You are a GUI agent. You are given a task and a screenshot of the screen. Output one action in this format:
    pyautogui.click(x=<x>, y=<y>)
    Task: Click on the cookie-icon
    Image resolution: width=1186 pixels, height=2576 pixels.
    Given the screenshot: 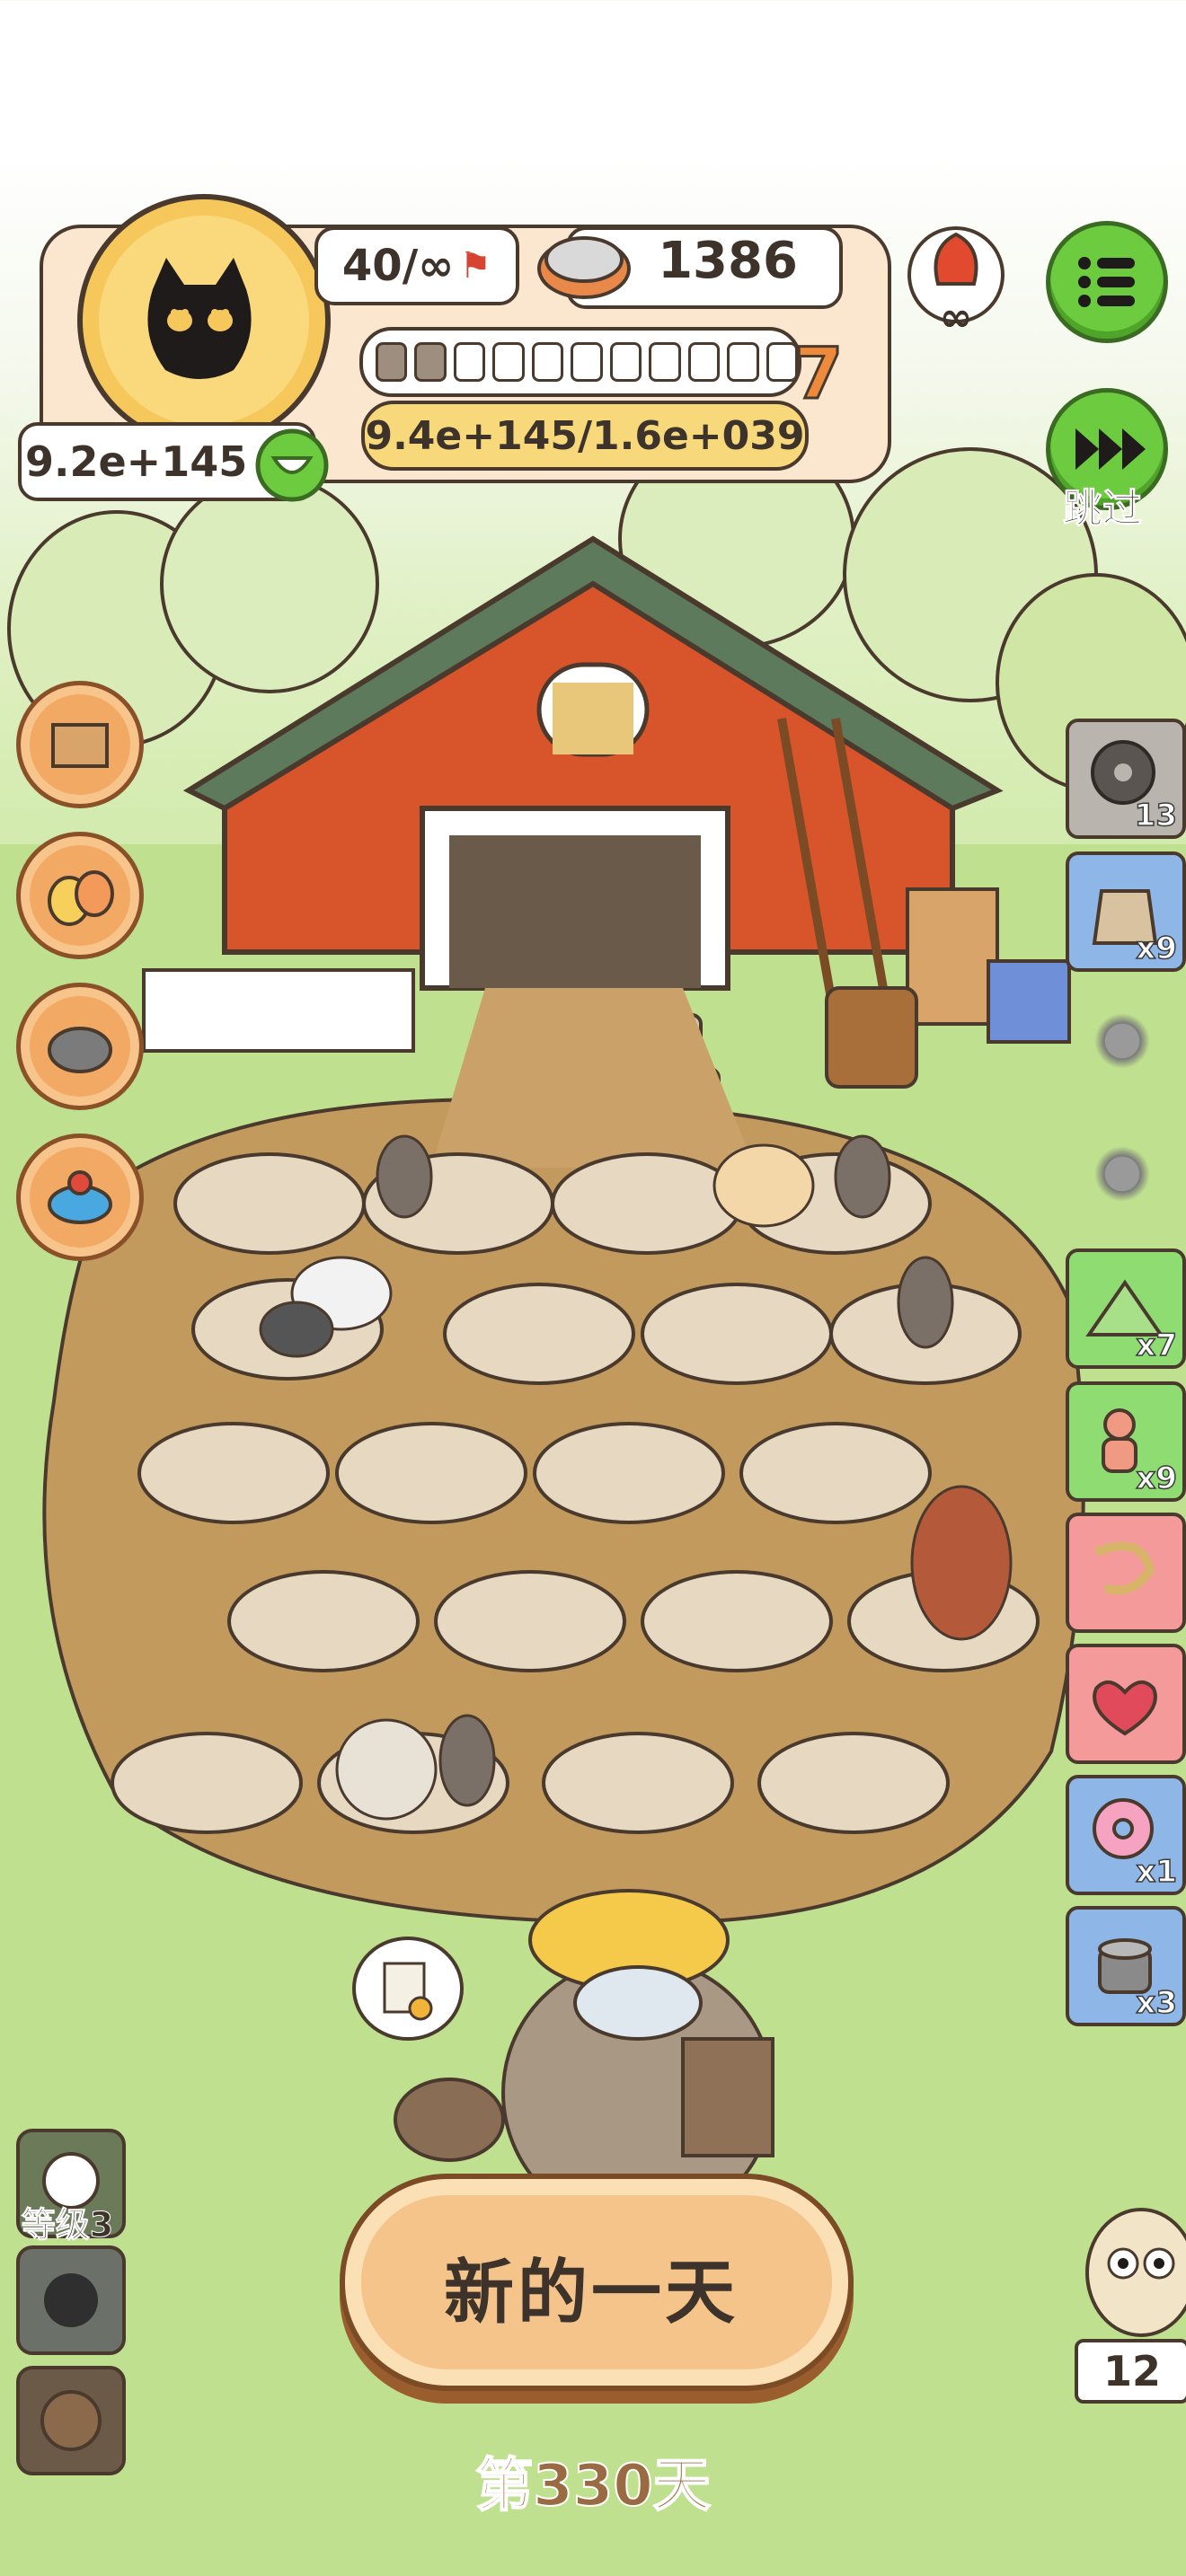 What is the action you would take?
    pyautogui.click(x=71, y=2420)
    